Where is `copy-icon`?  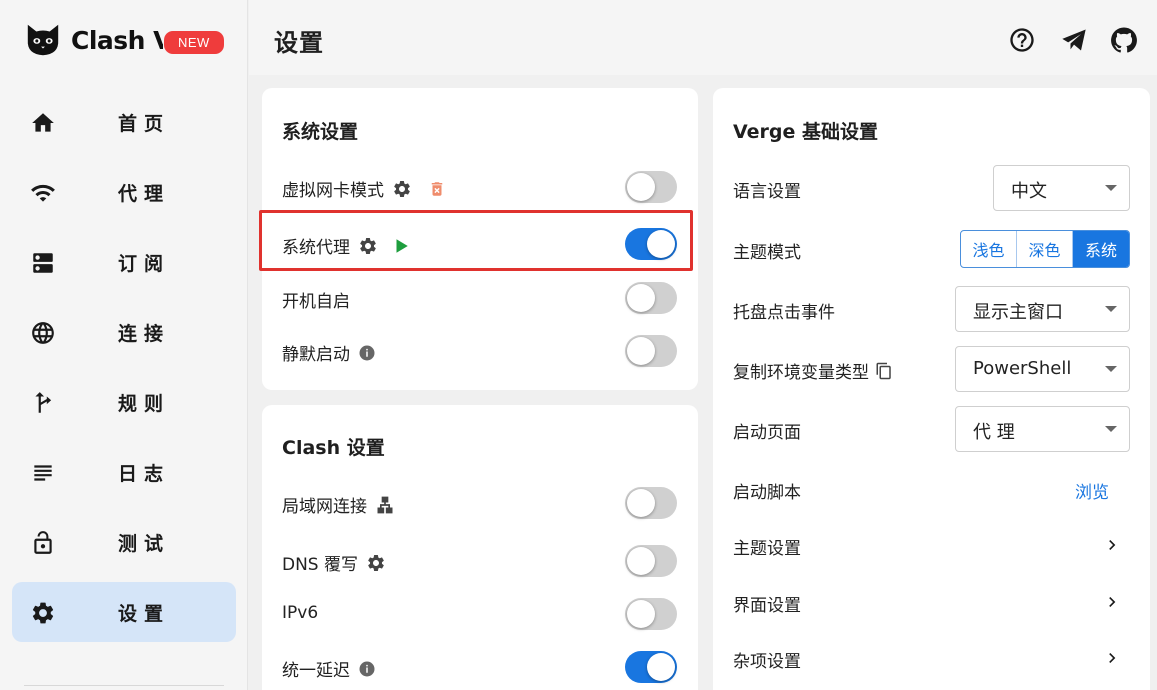 copy-icon is located at coordinates (884, 371).